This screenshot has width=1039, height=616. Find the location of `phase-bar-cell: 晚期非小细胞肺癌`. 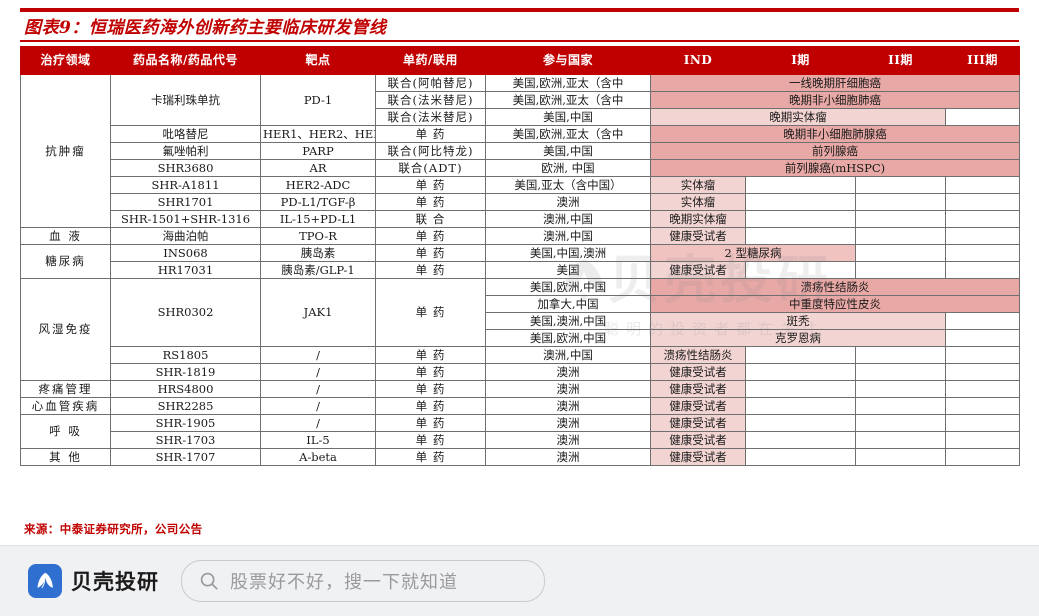

phase-bar-cell: 晚期非小细胞肺癌 is located at coordinates (835, 100).